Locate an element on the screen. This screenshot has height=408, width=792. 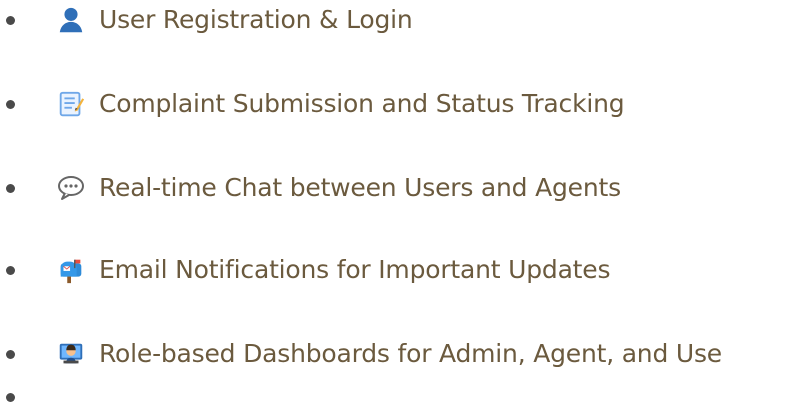
feature-label: Complaint Submission and Status Tracking is located at coordinates (362, 103).